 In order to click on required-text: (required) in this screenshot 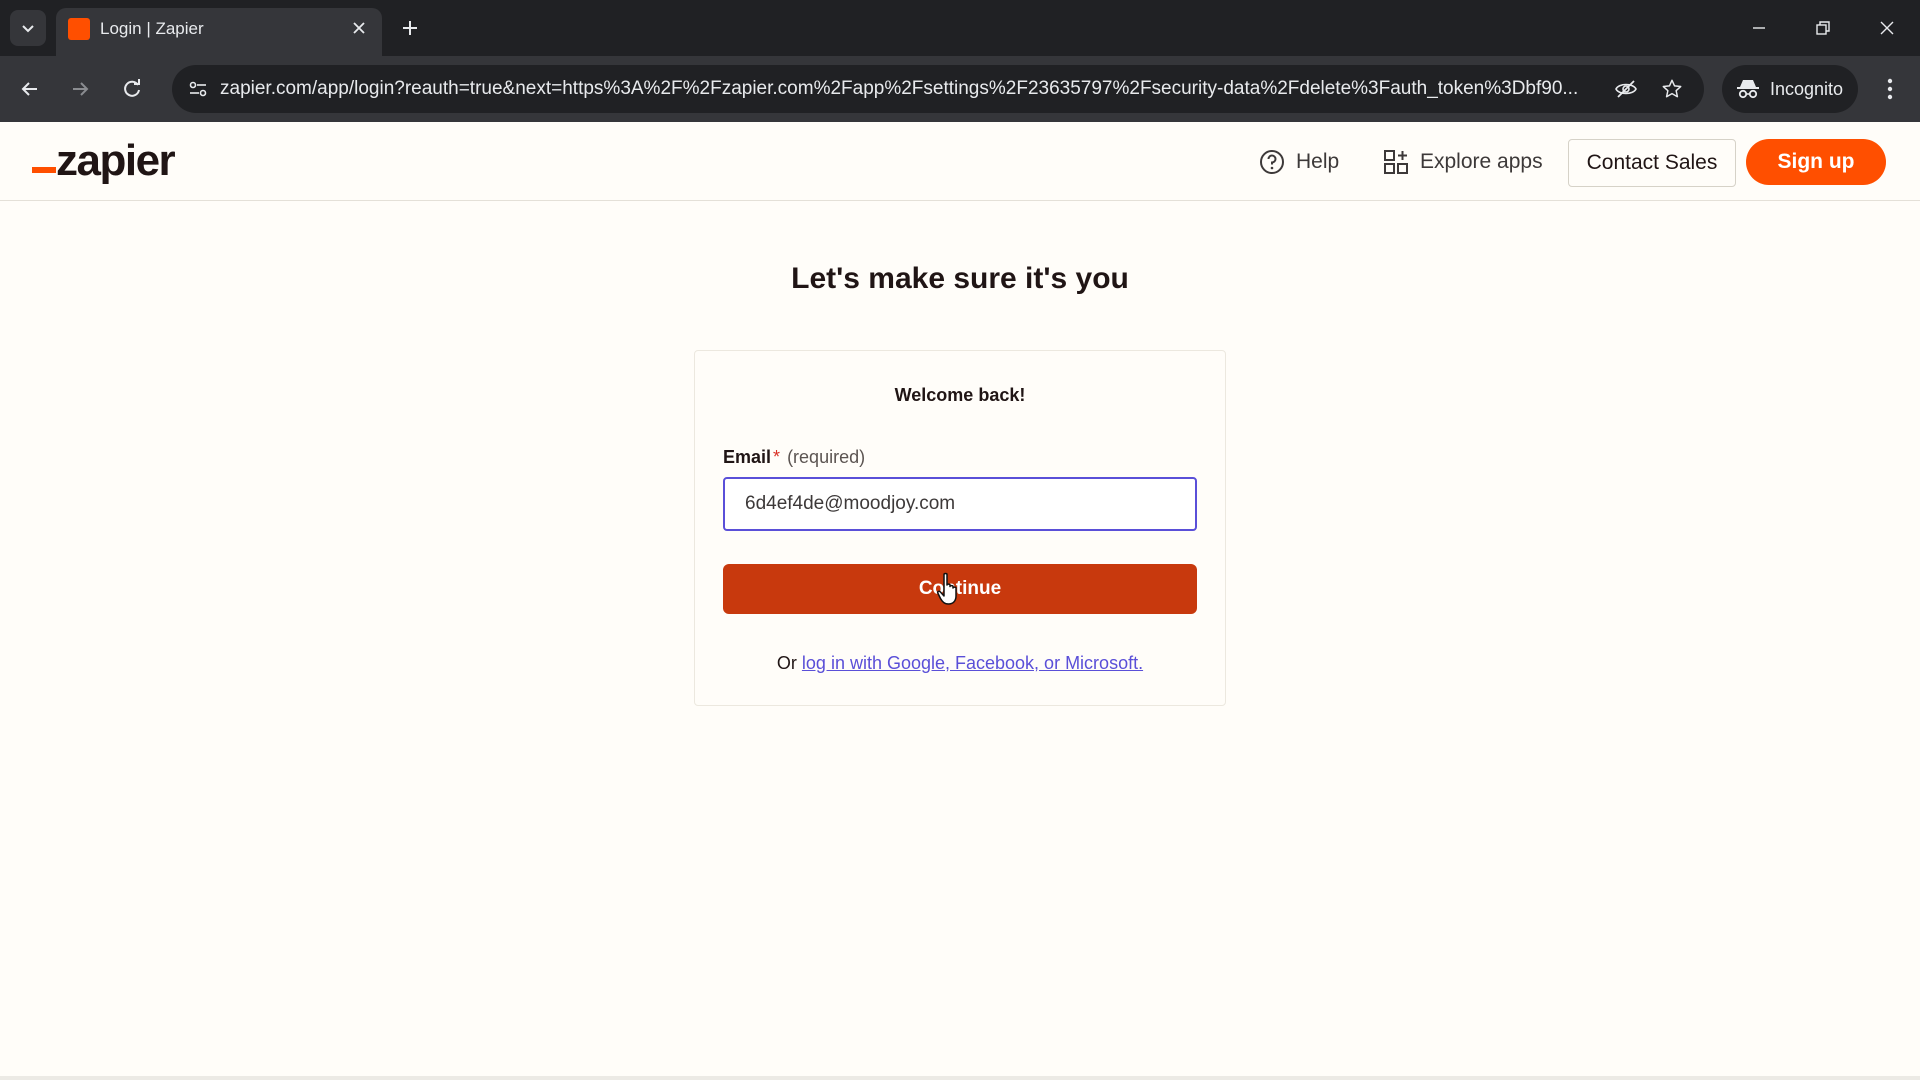, I will do `click(826, 457)`.